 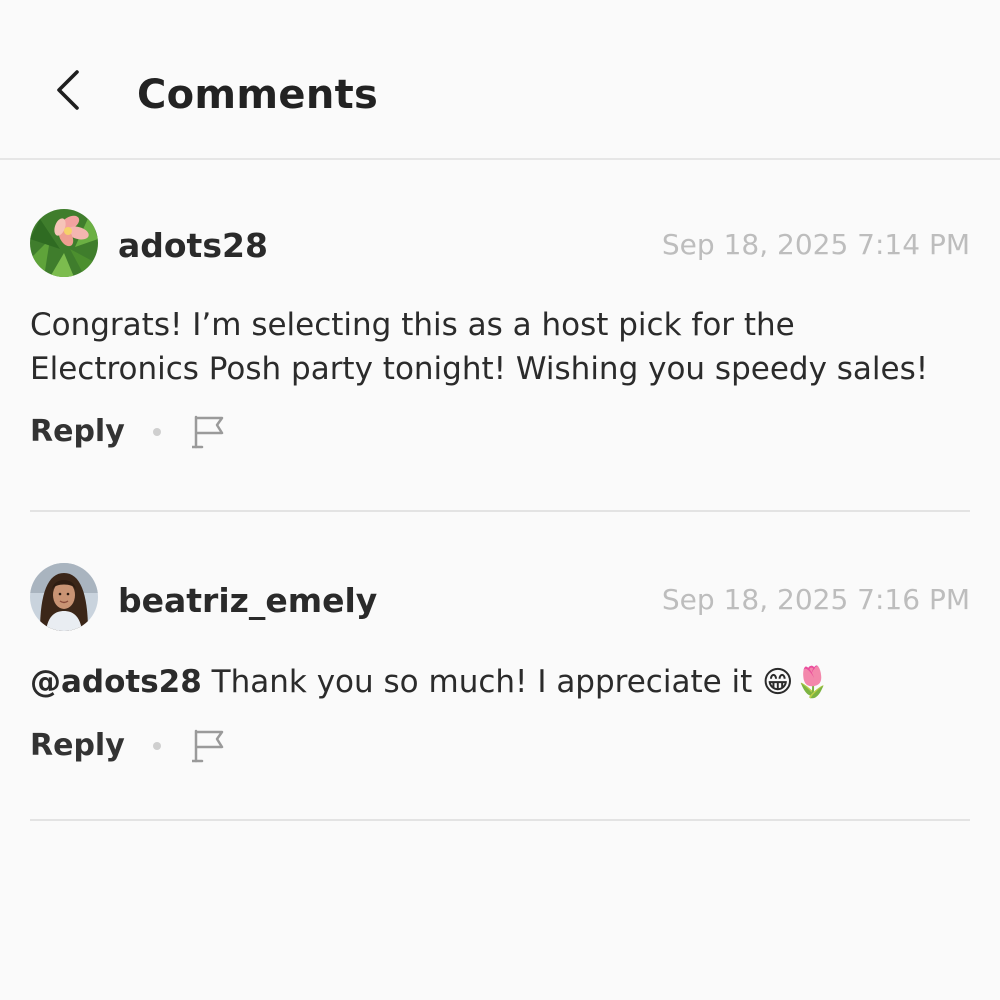 I want to click on person-avatar-image, so click(x=64, y=597).